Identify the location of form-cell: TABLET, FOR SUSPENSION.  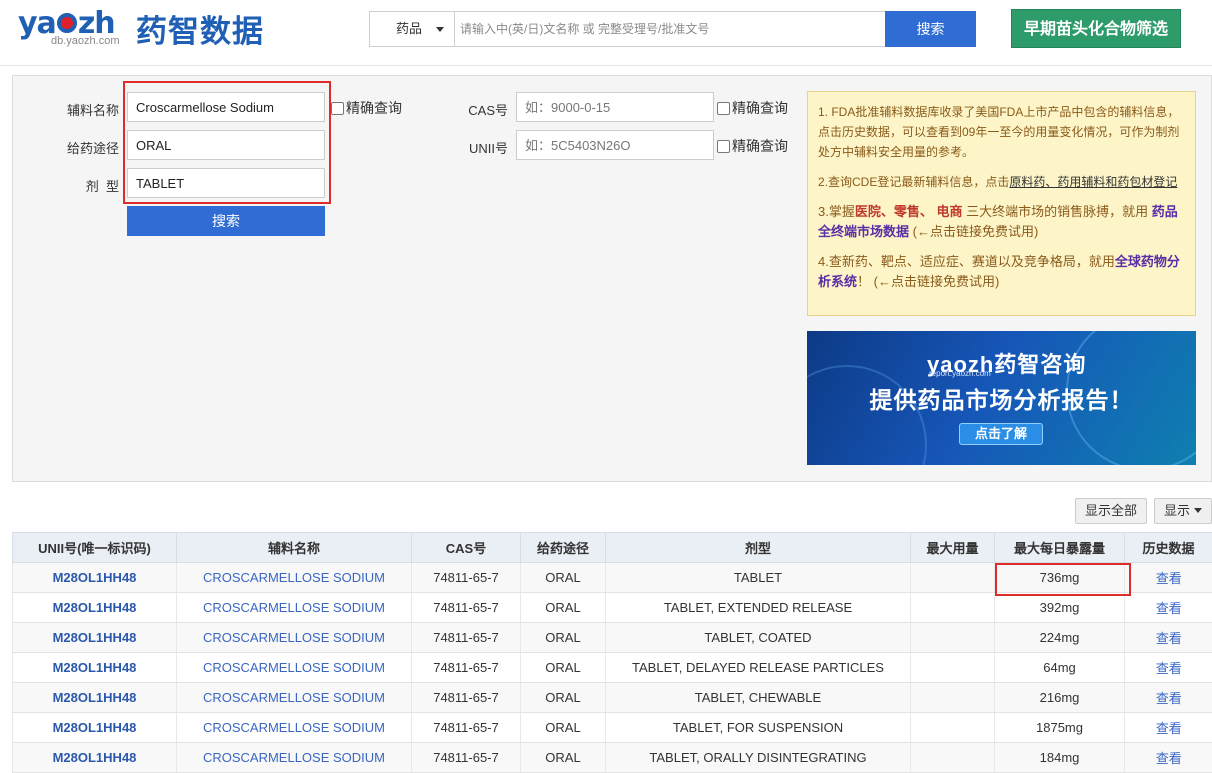
(758, 727).